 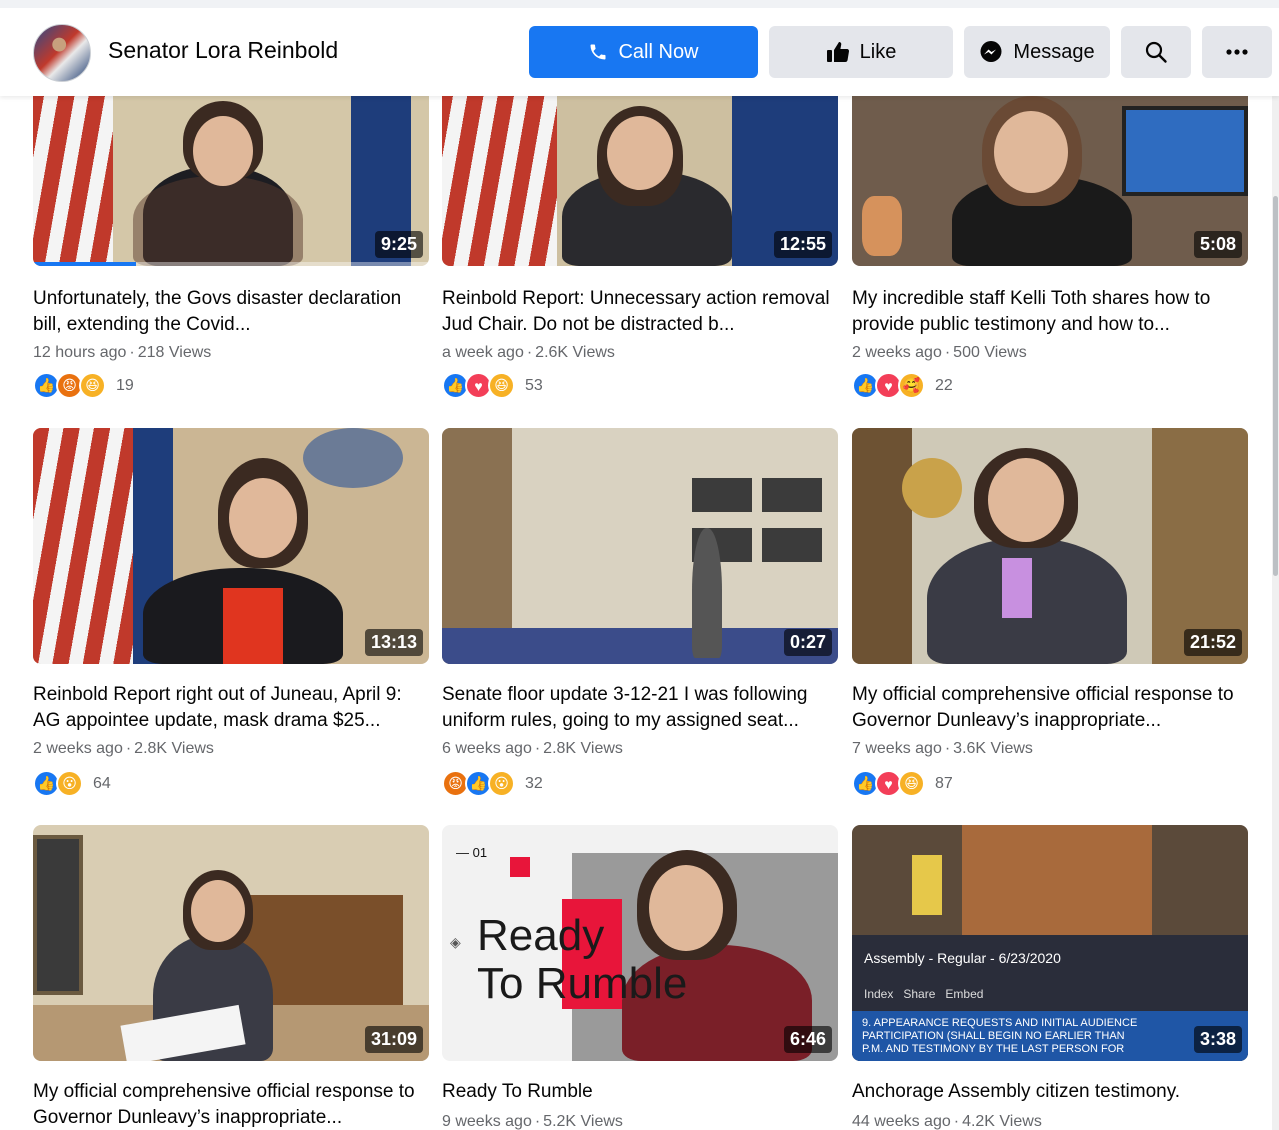 I want to click on reaction-summary: 👍 ♥ 🥰 22, so click(x=902, y=385).